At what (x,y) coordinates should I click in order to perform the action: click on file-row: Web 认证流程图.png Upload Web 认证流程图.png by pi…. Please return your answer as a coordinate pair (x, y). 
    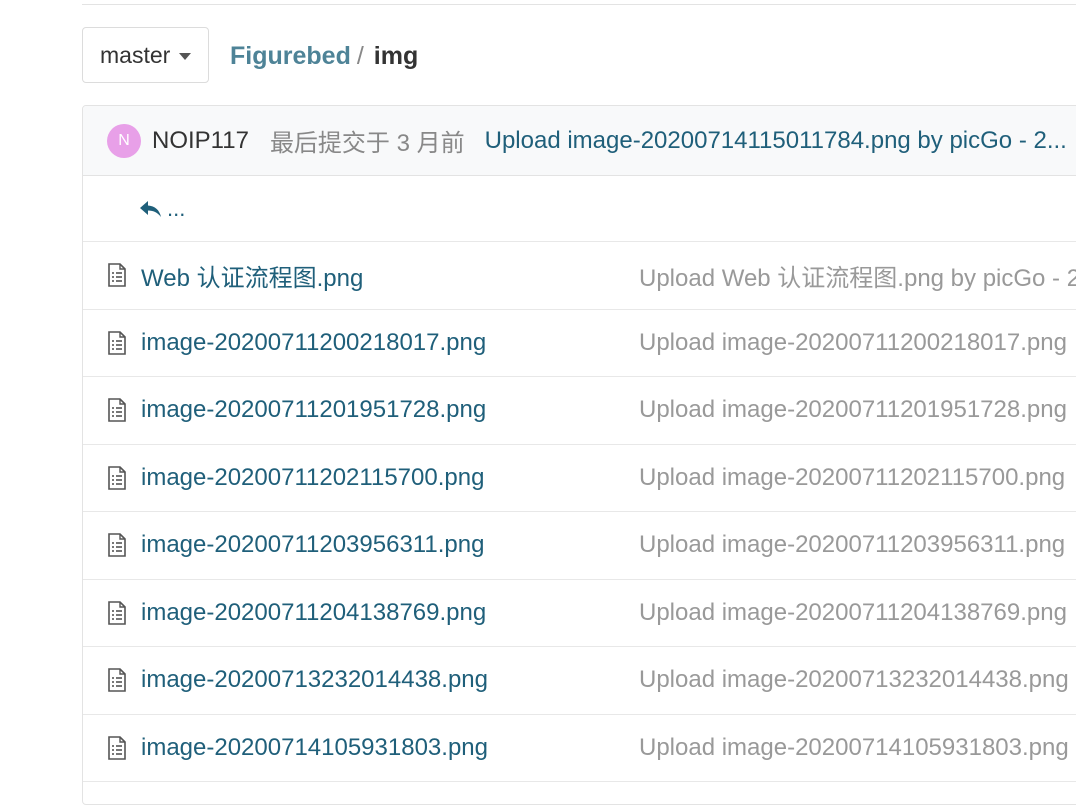
    Looking at the image, I should click on (579, 276).